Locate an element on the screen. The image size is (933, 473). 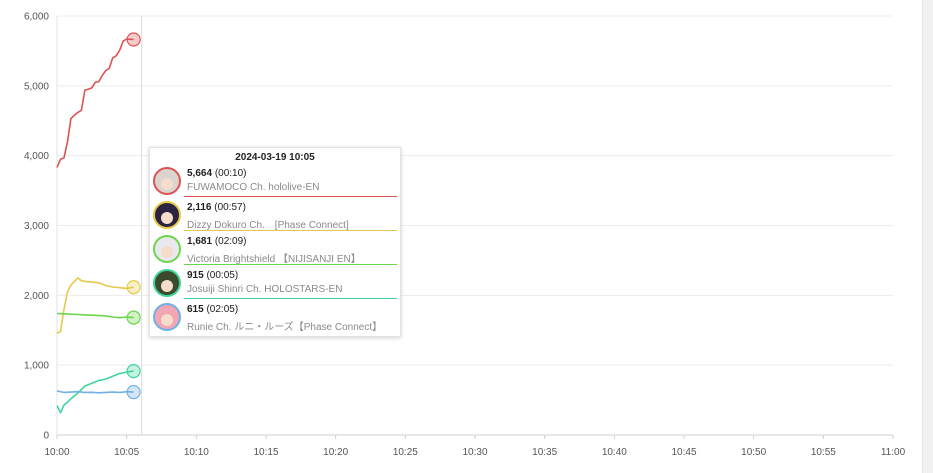
x-tick-label: 10:50 is located at coordinates (753, 452).